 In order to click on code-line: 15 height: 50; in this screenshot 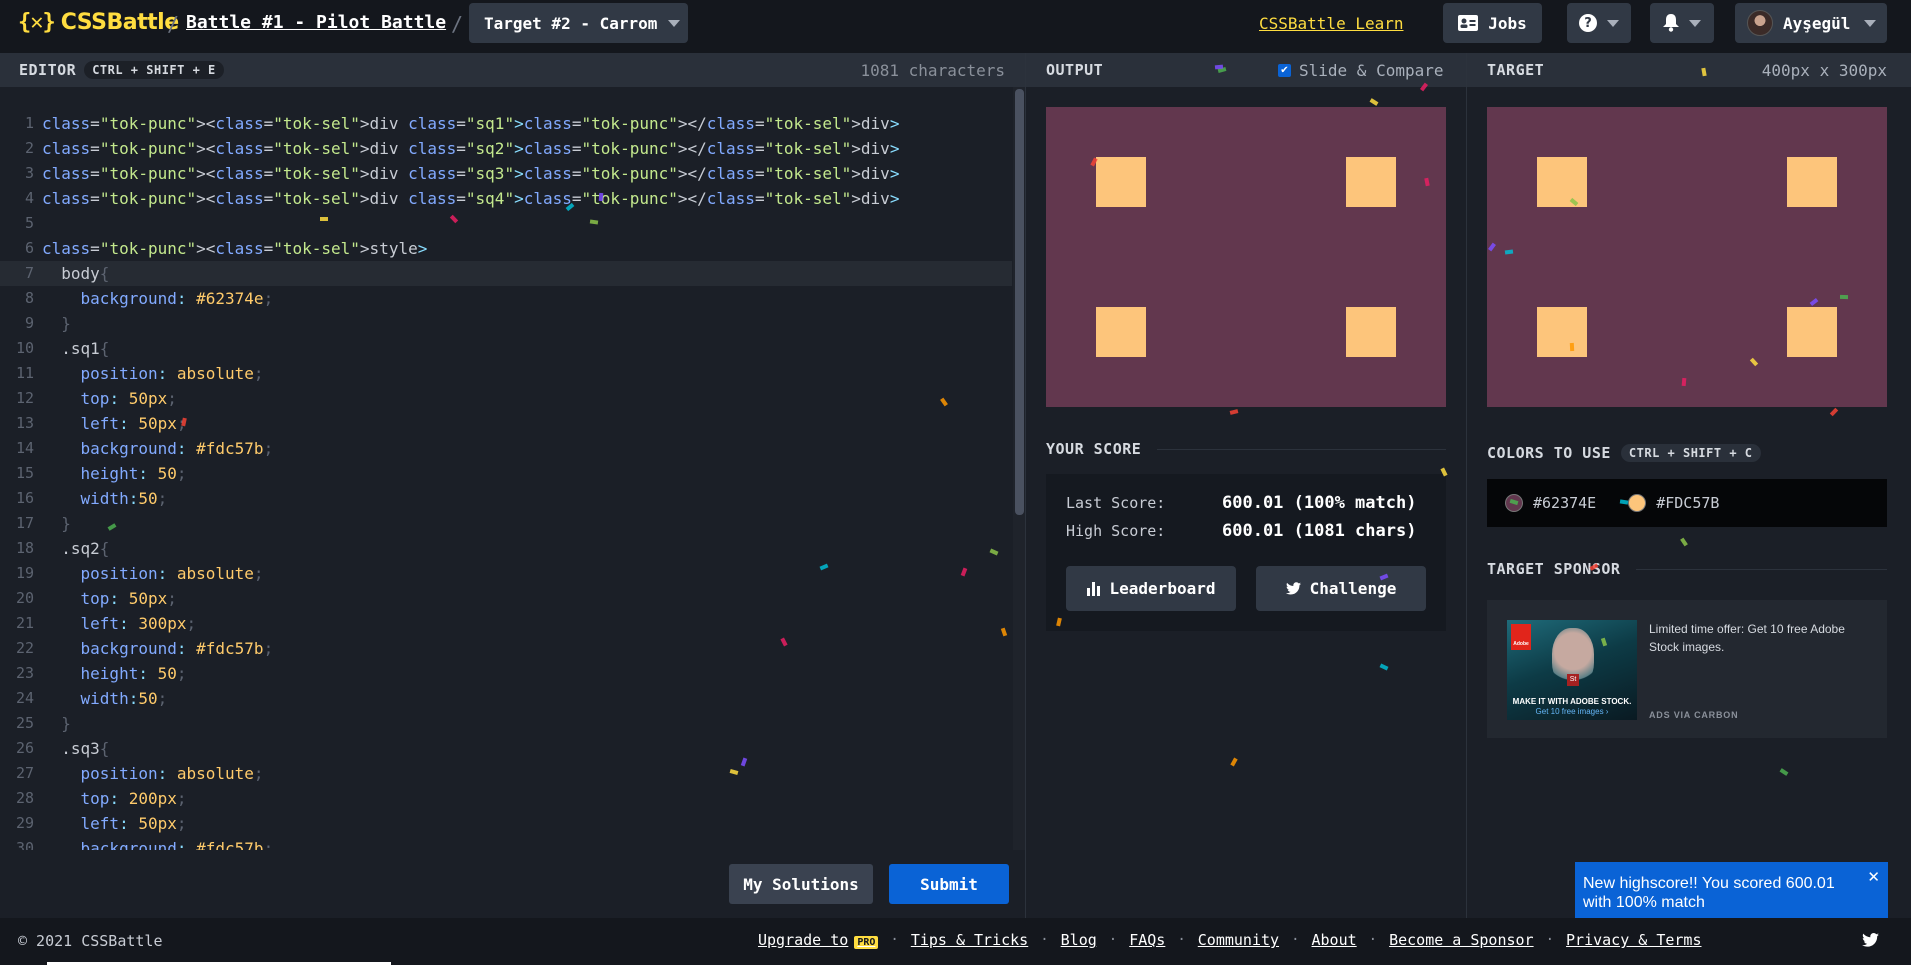, I will do `click(506, 473)`.